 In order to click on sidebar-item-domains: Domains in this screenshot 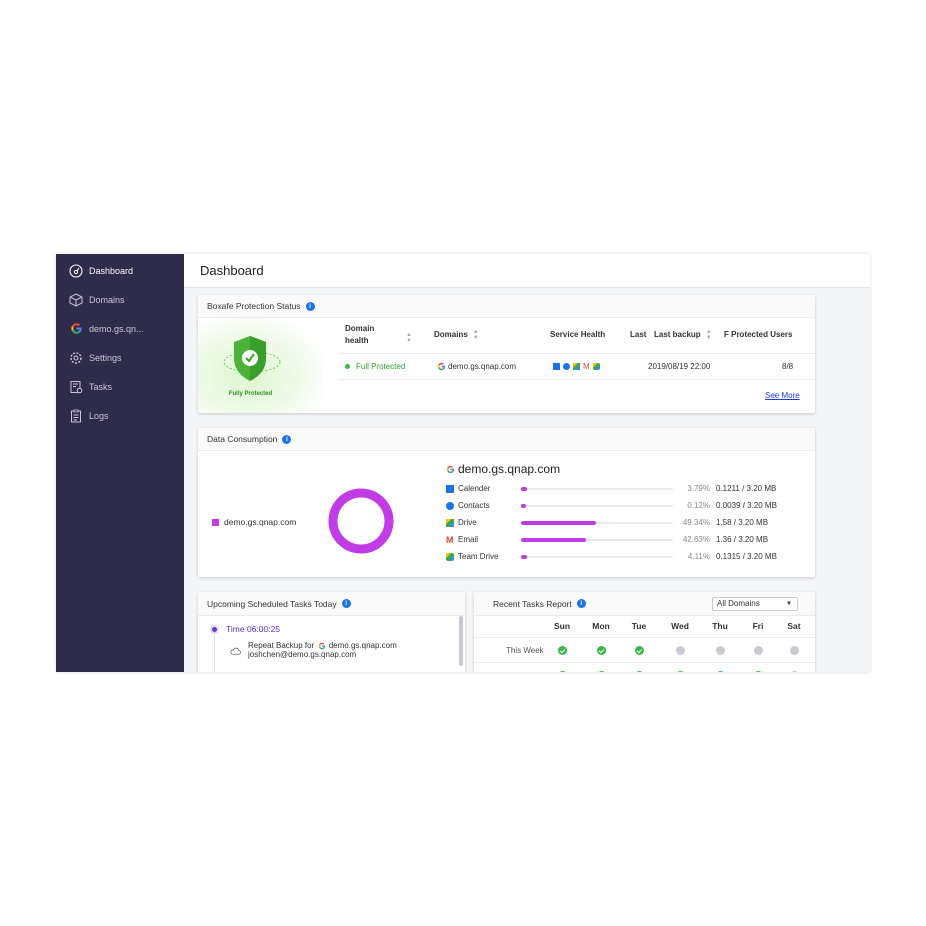, I will do `click(120, 299)`.